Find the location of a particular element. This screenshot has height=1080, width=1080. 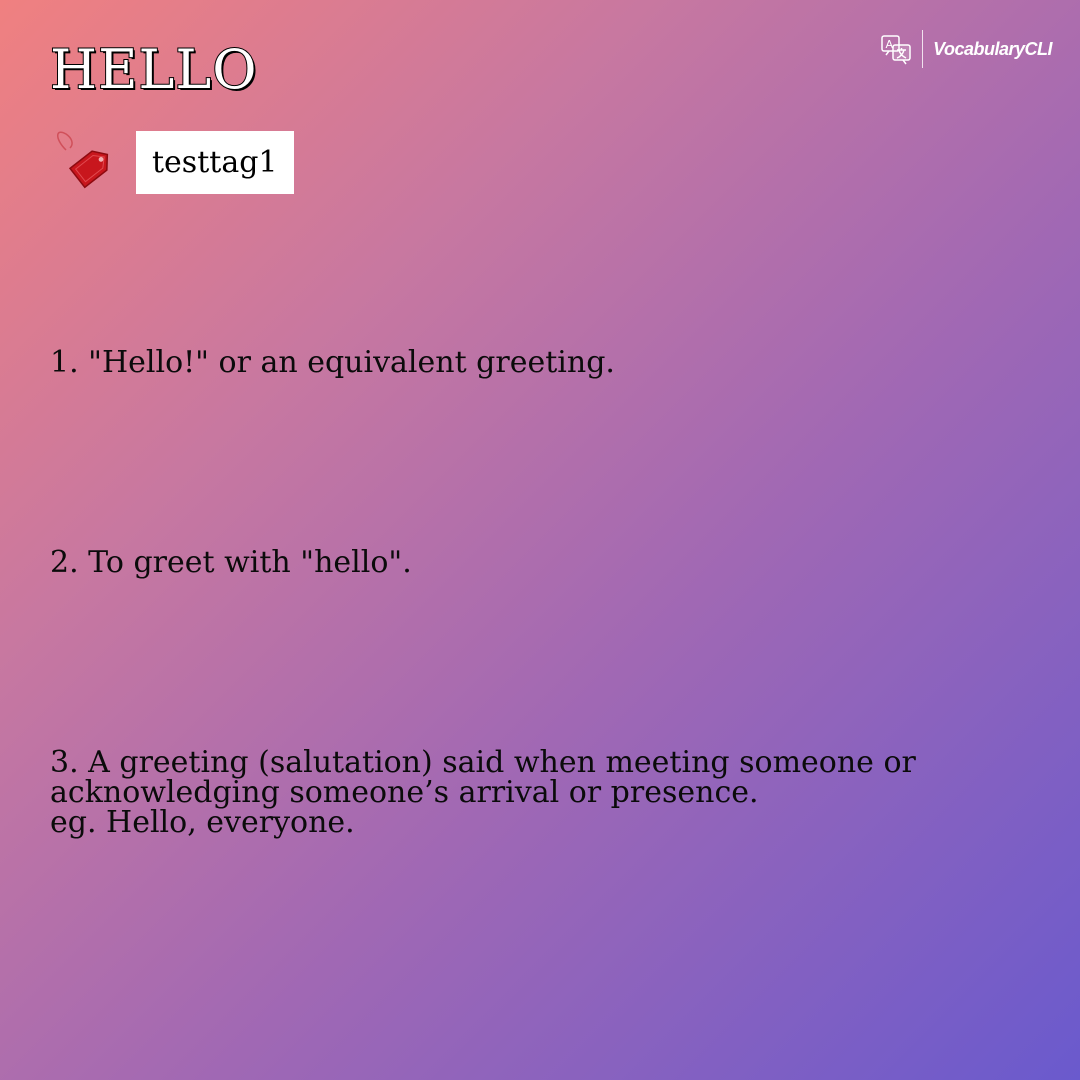

brand-divider is located at coordinates (923, 49).